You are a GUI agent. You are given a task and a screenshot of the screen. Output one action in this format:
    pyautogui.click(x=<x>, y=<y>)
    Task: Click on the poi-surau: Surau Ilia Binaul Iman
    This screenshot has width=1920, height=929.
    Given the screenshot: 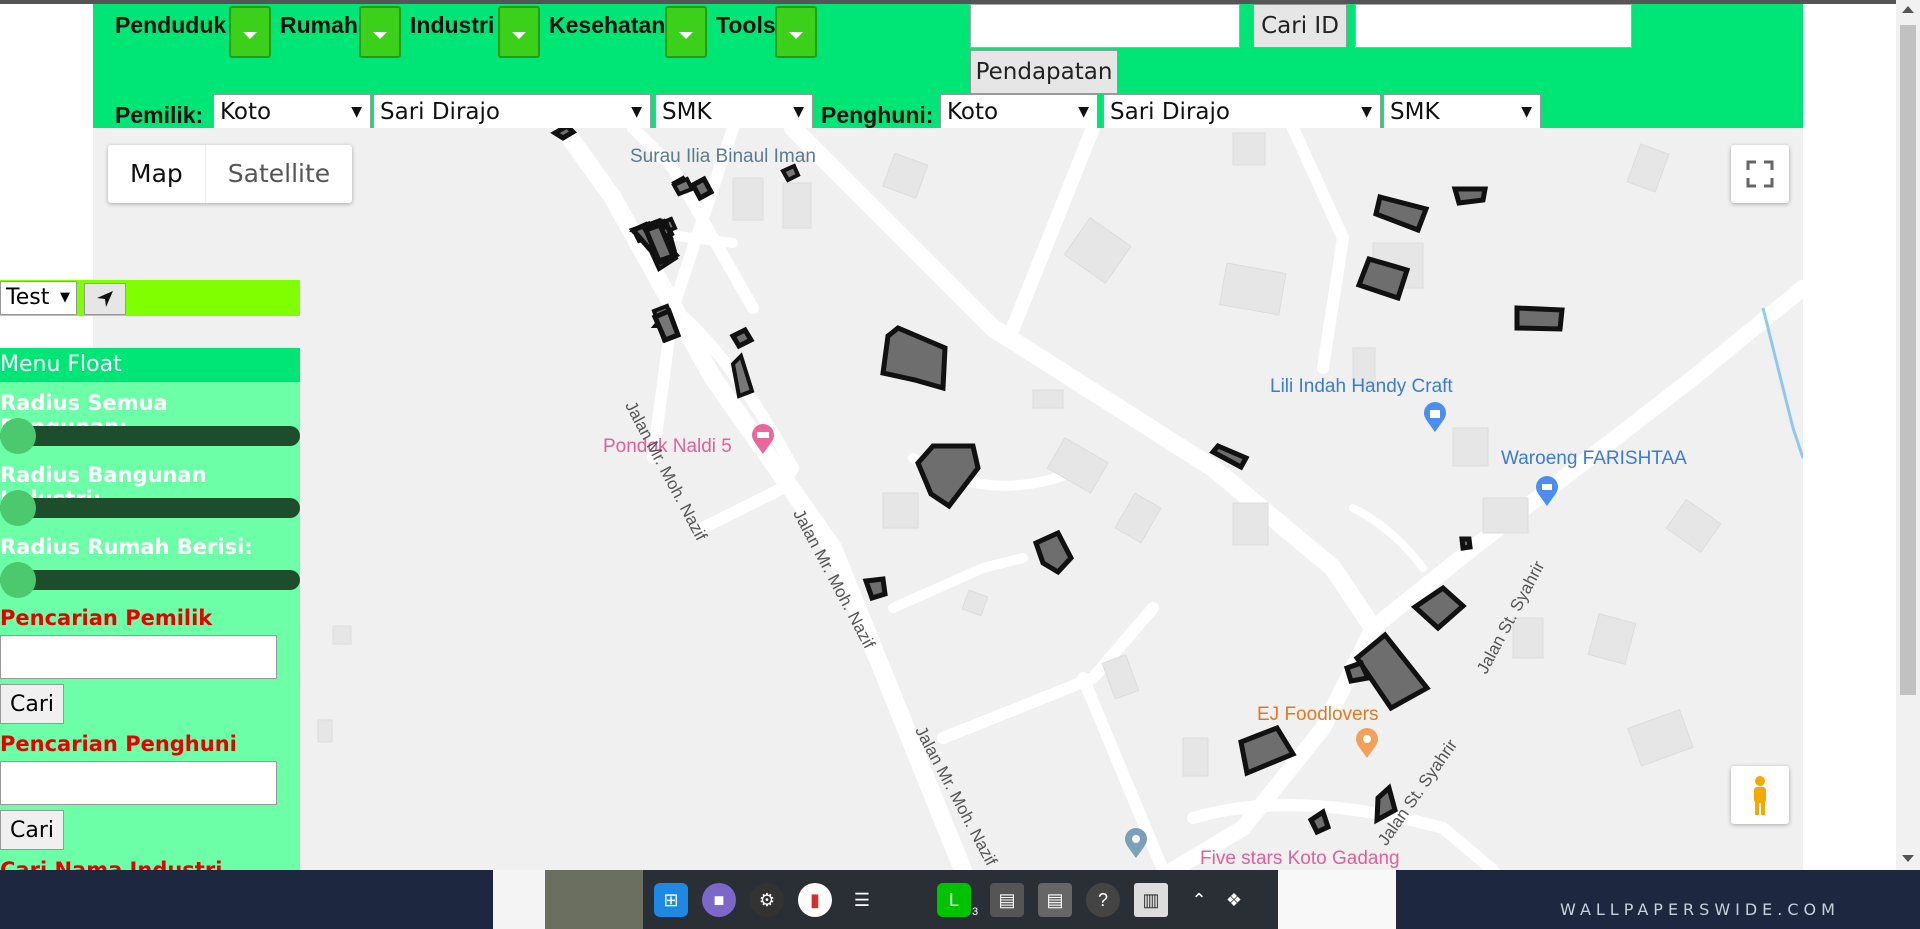 What is the action you would take?
    pyautogui.click(x=723, y=157)
    